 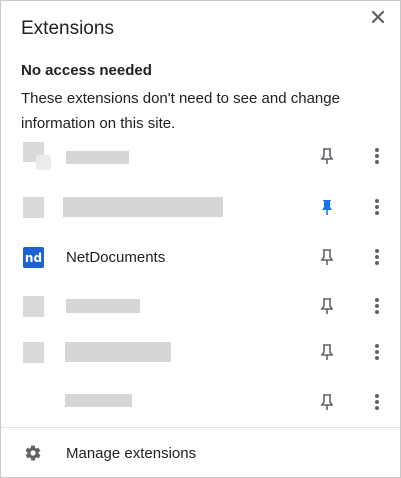 I want to click on netdocuments-icon: nd, so click(x=33, y=257).